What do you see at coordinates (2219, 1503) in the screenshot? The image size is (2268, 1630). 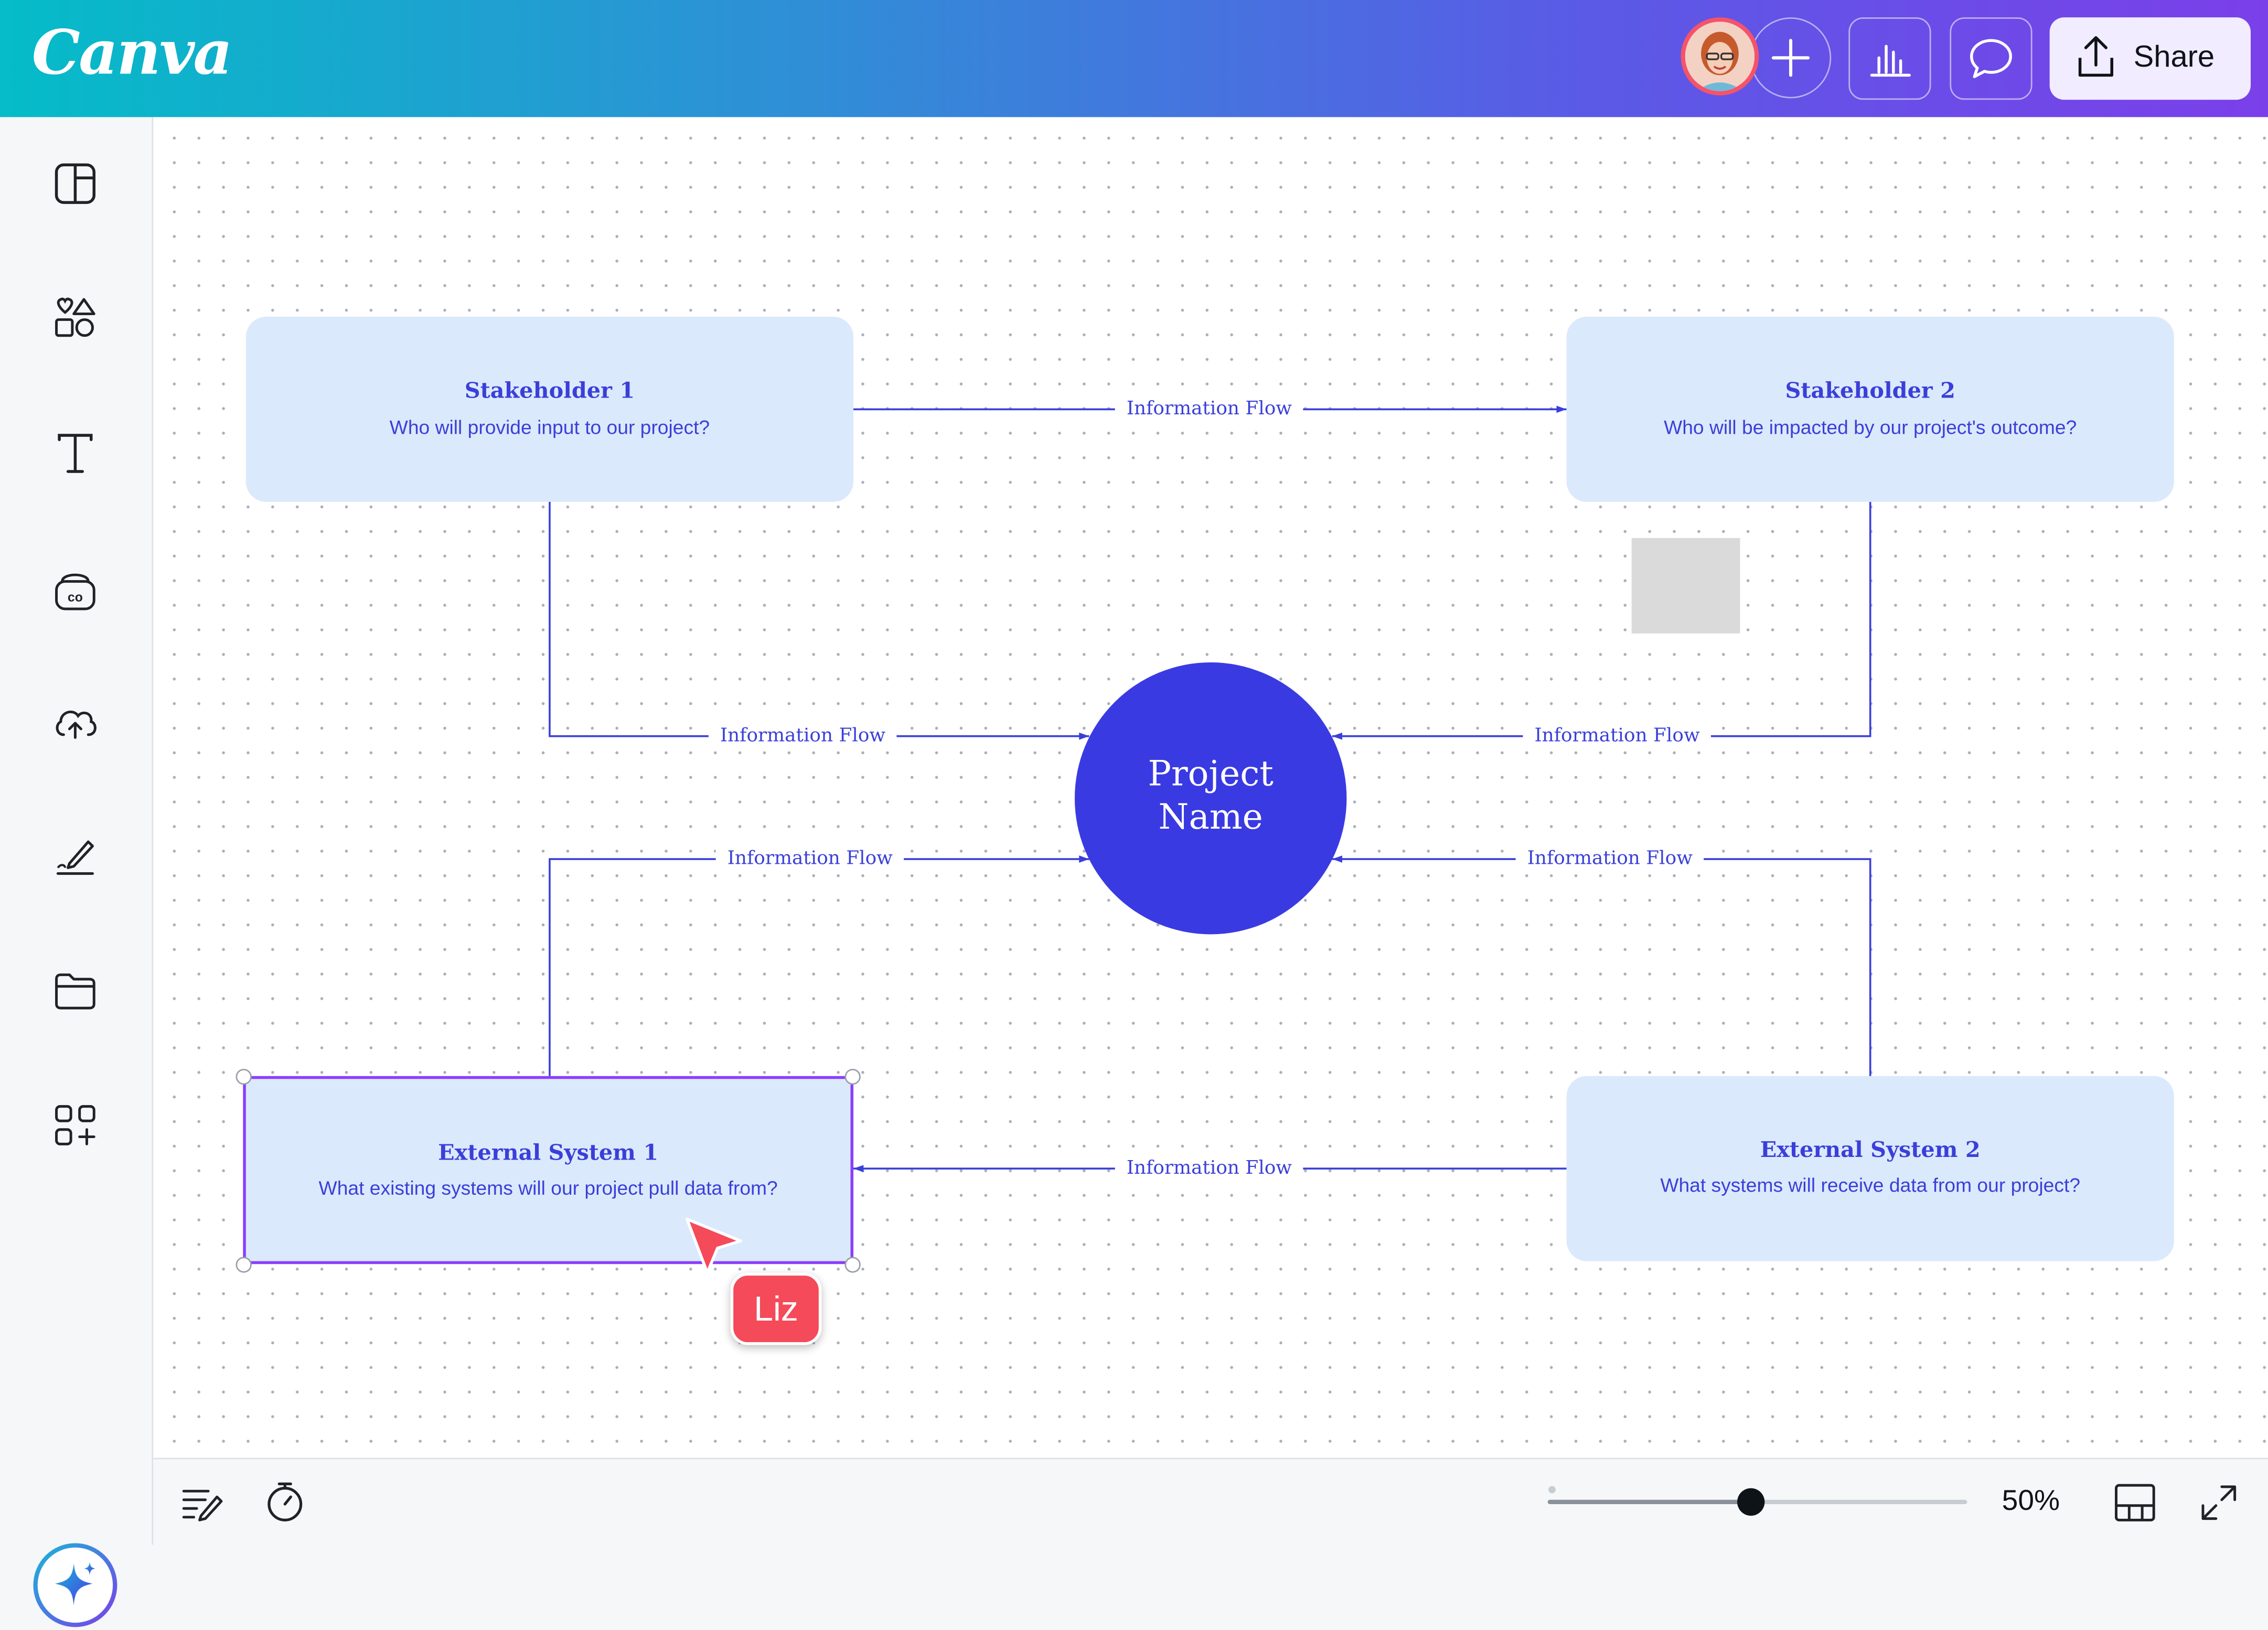 I see `fullscreen-expand-icon` at bounding box center [2219, 1503].